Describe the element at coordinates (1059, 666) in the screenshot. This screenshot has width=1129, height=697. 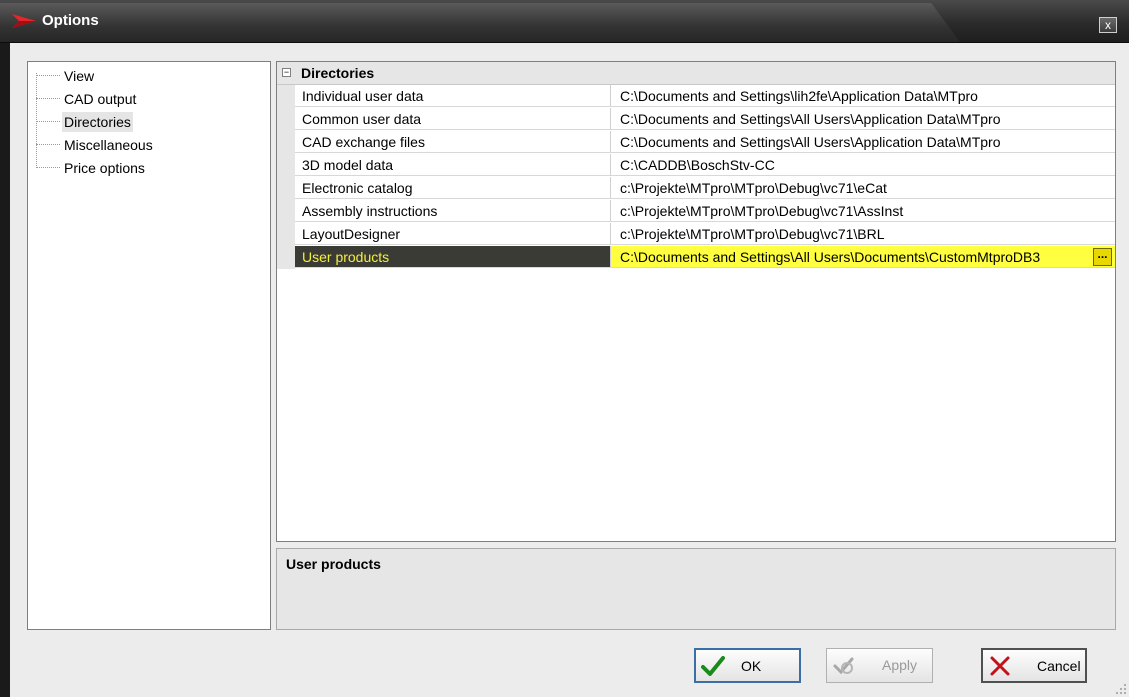
I see `cancel-label: Cancel` at that location.